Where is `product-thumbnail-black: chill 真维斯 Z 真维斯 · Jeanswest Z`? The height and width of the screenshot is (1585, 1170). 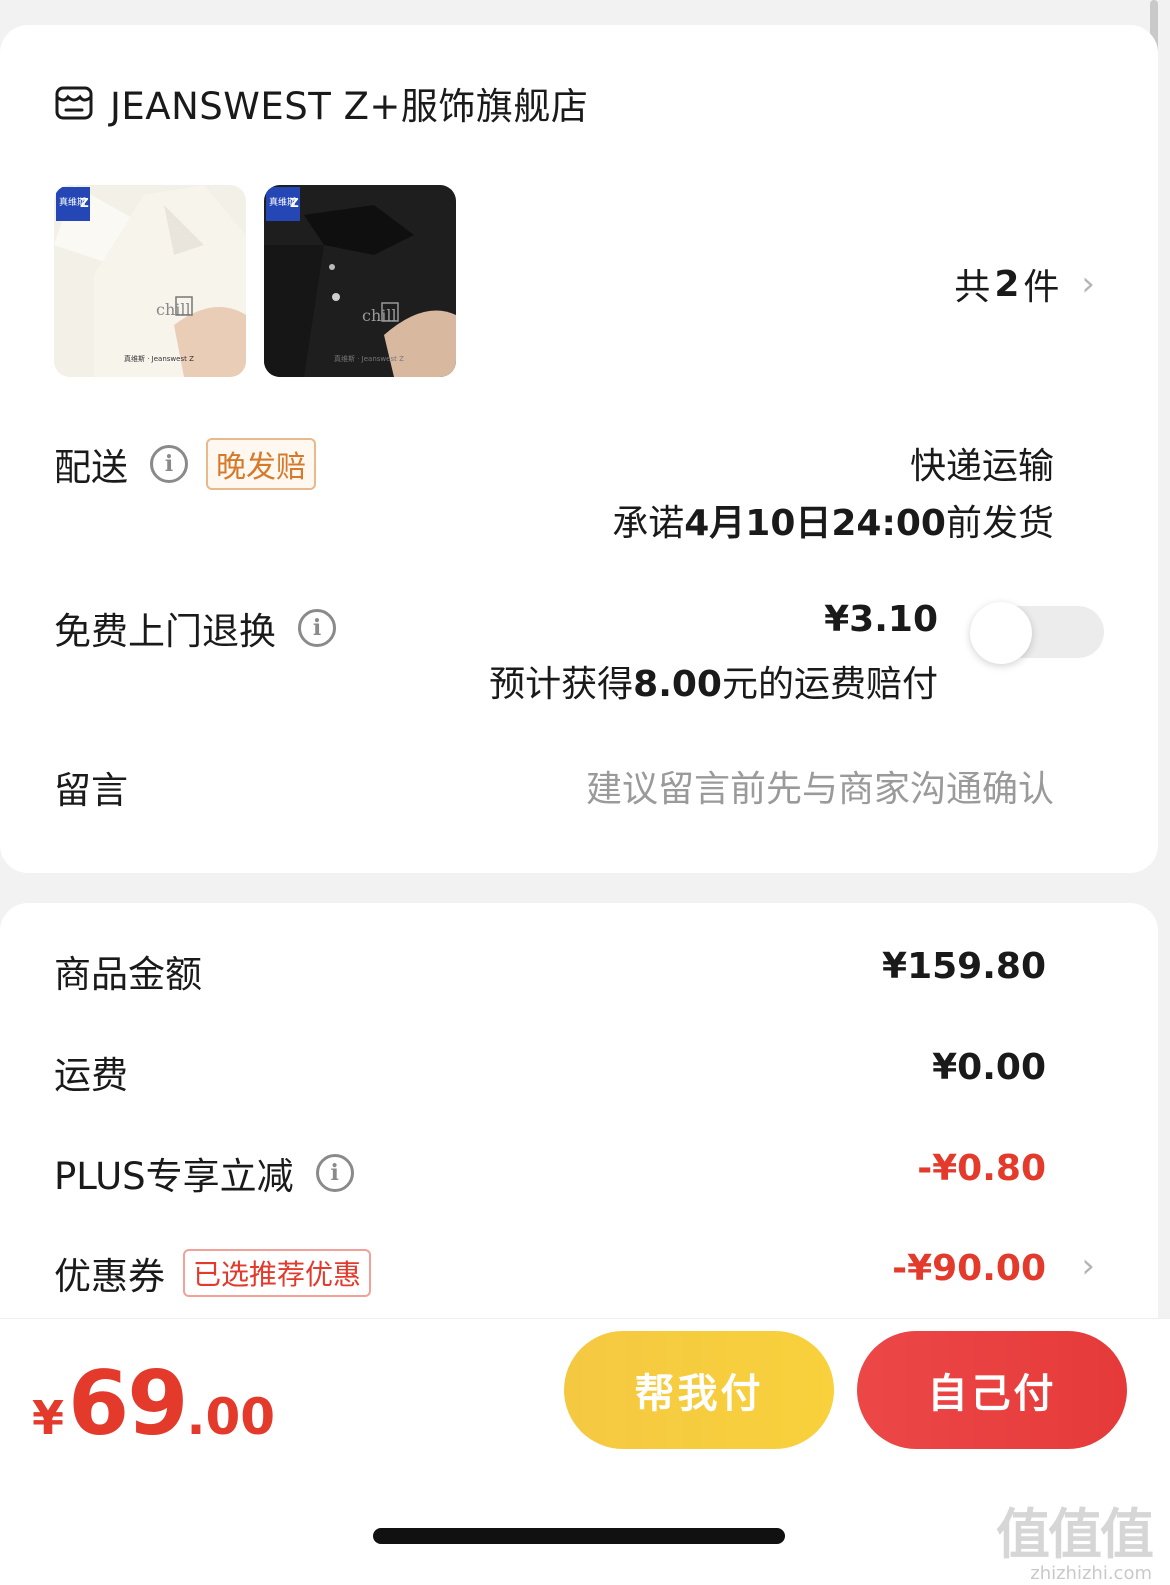
product-thumbnail-black: chill 真维斯 Z 真维斯 · Jeanswest Z is located at coordinates (360, 281).